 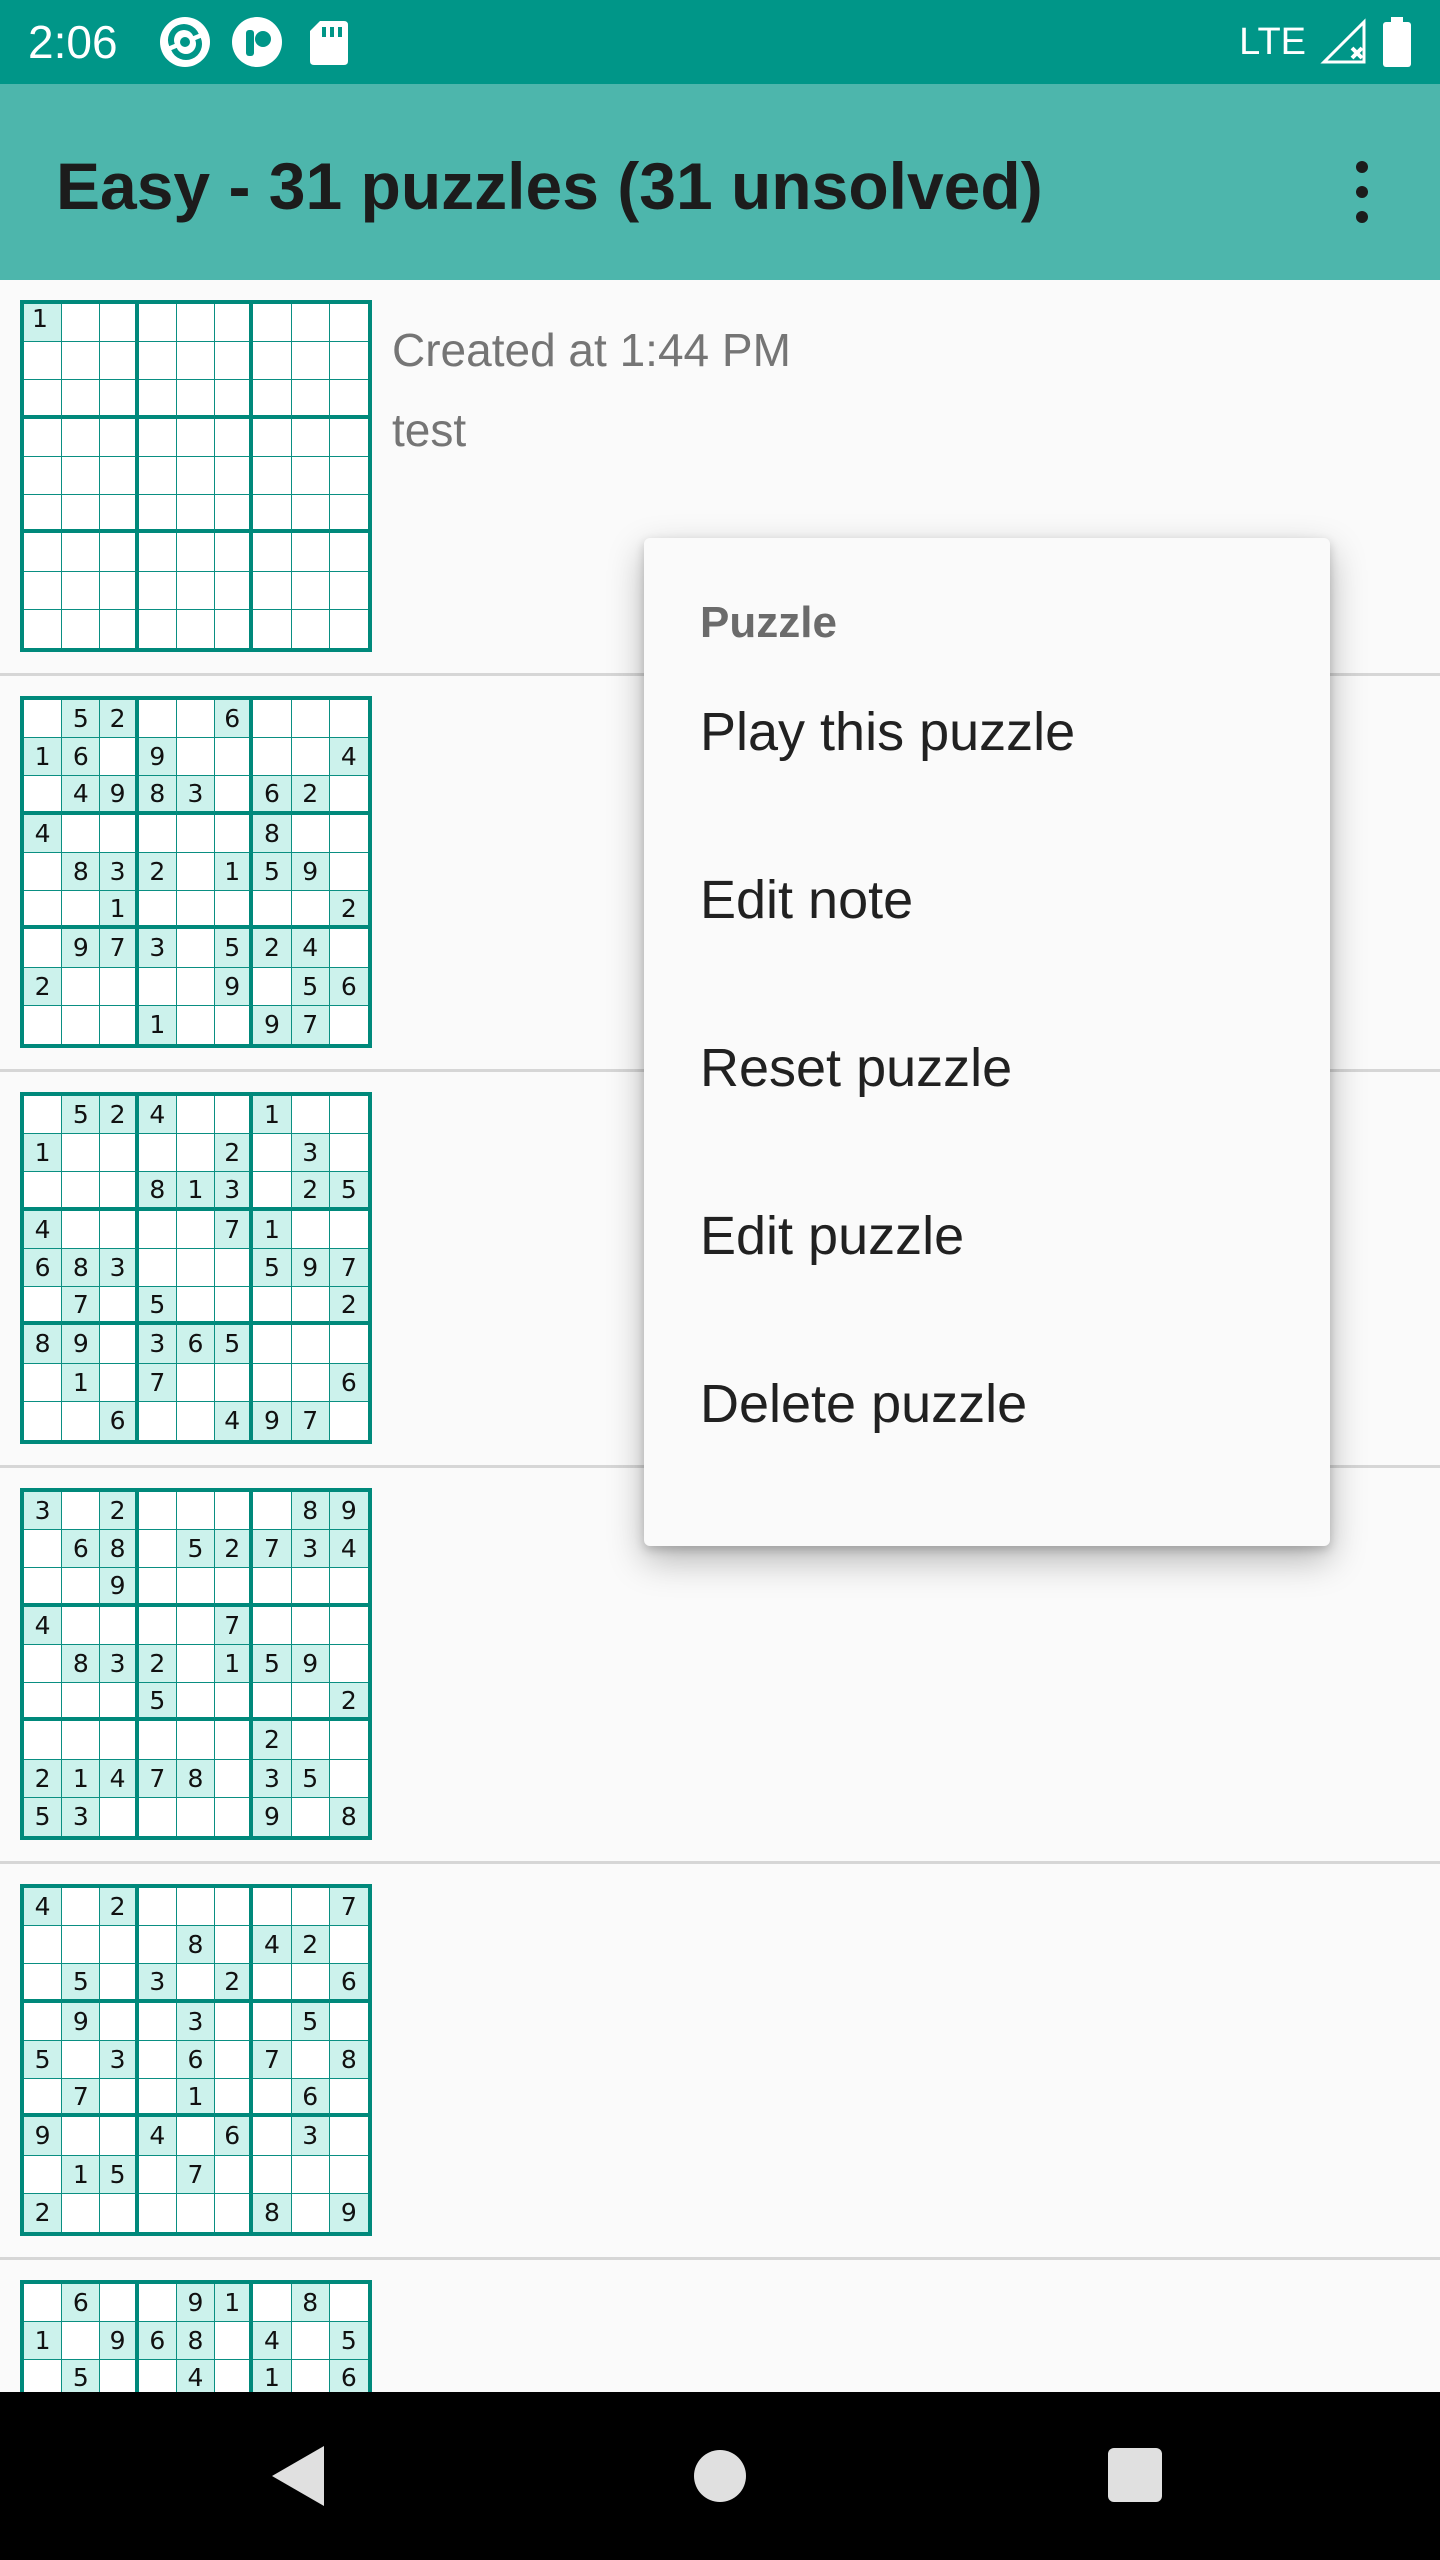 I want to click on home-icon, so click(x=720, y=2476).